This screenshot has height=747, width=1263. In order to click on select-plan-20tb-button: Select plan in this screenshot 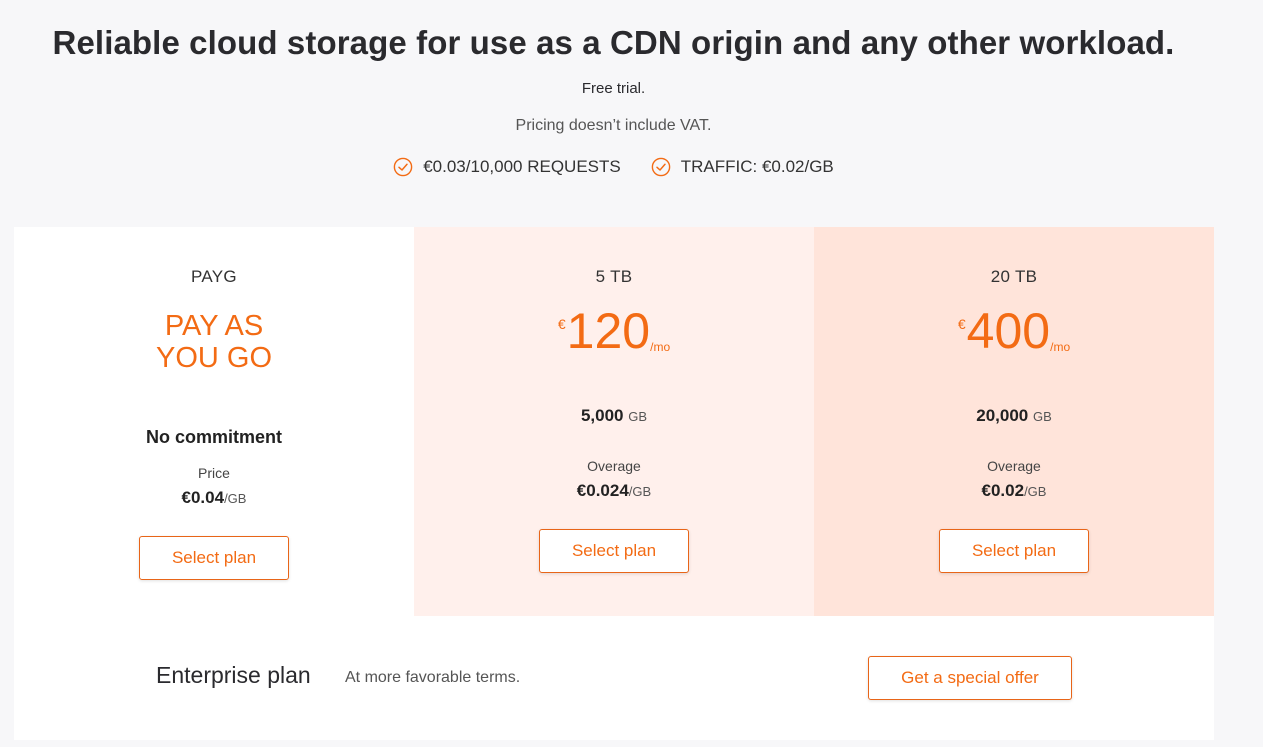, I will do `click(1014, 551)`.